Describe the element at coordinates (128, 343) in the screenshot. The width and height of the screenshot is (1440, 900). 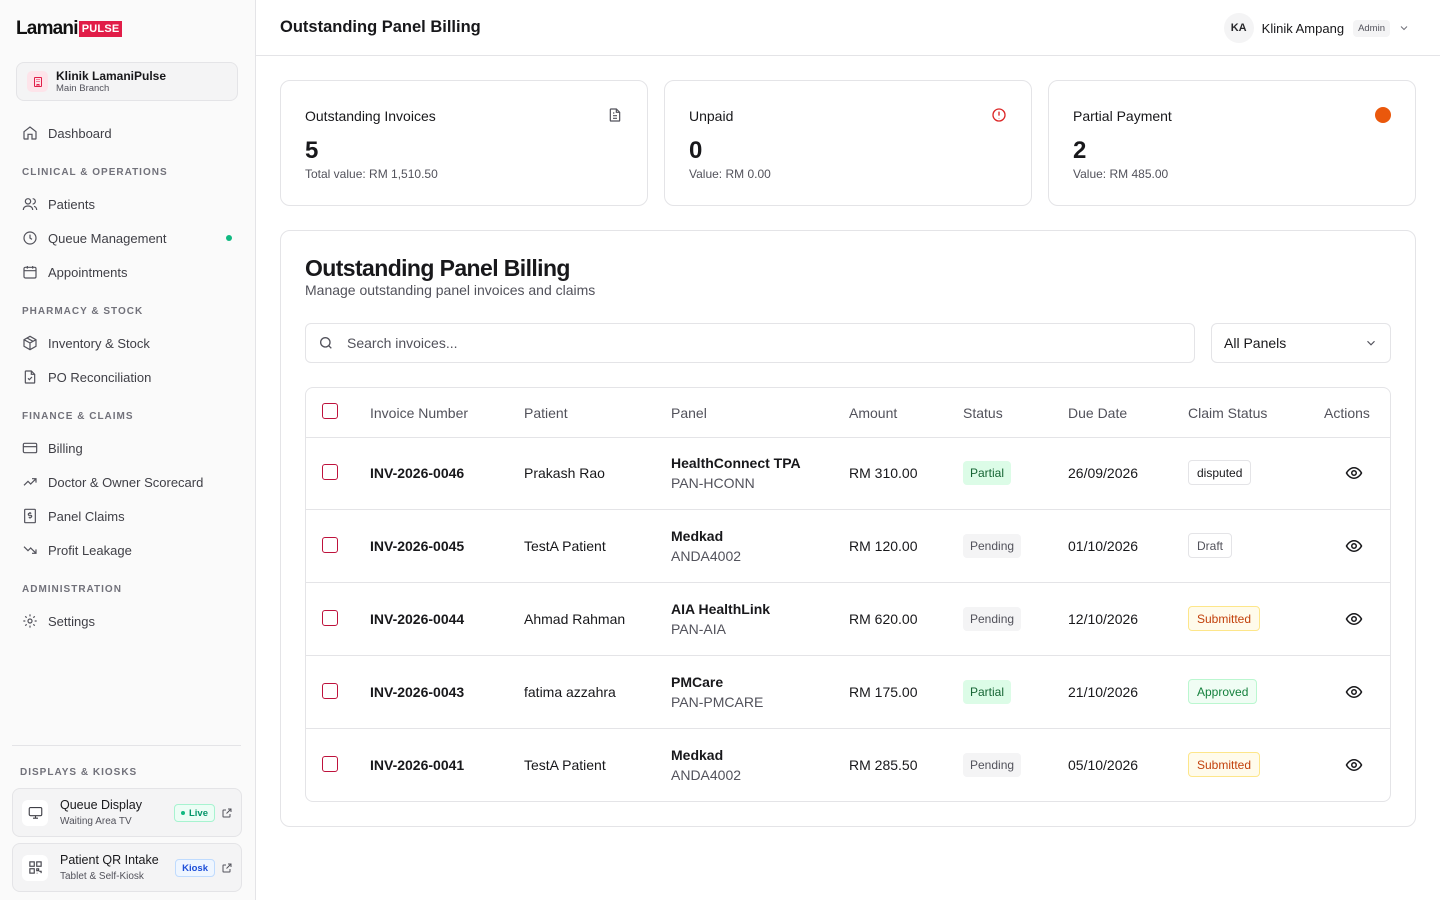
I see `nav-inventory-stock: Inventory & Stock` at that location.